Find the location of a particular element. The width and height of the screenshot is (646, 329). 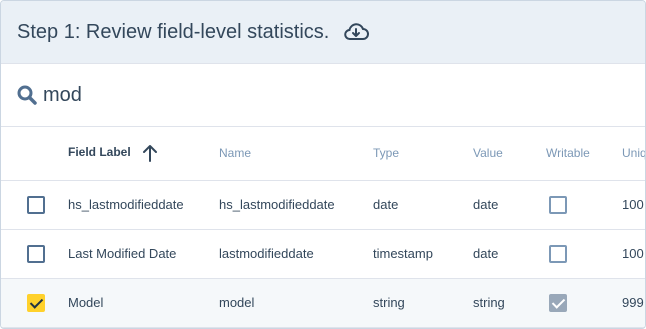

cell-name: model is located at coordinates (296, 303).